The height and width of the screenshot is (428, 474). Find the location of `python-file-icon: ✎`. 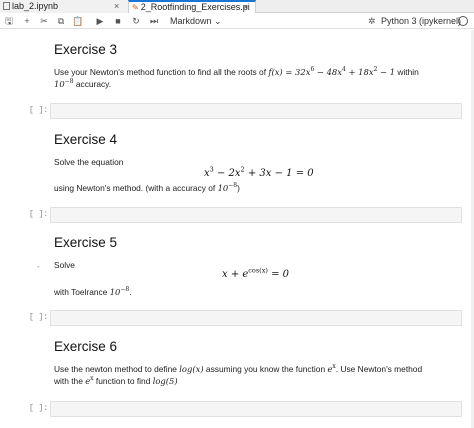

python-file-icon: ✎ is located at coordinates (135, 7).